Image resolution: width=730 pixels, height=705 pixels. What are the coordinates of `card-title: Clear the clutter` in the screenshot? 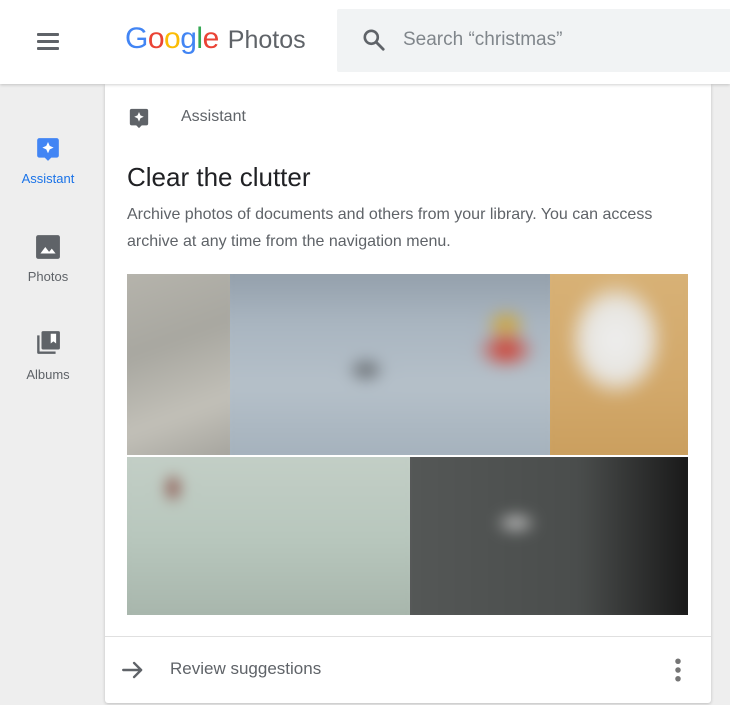 It's located at (219, 177).